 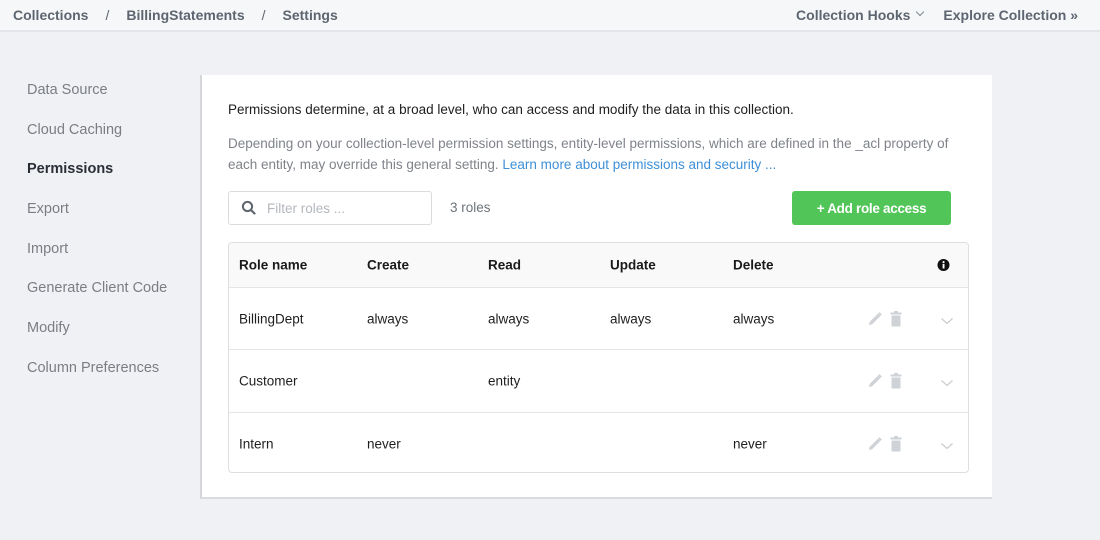 I want to click on collection-hooks-dropdown: Collection Hooks, so click(x=860, y=15).